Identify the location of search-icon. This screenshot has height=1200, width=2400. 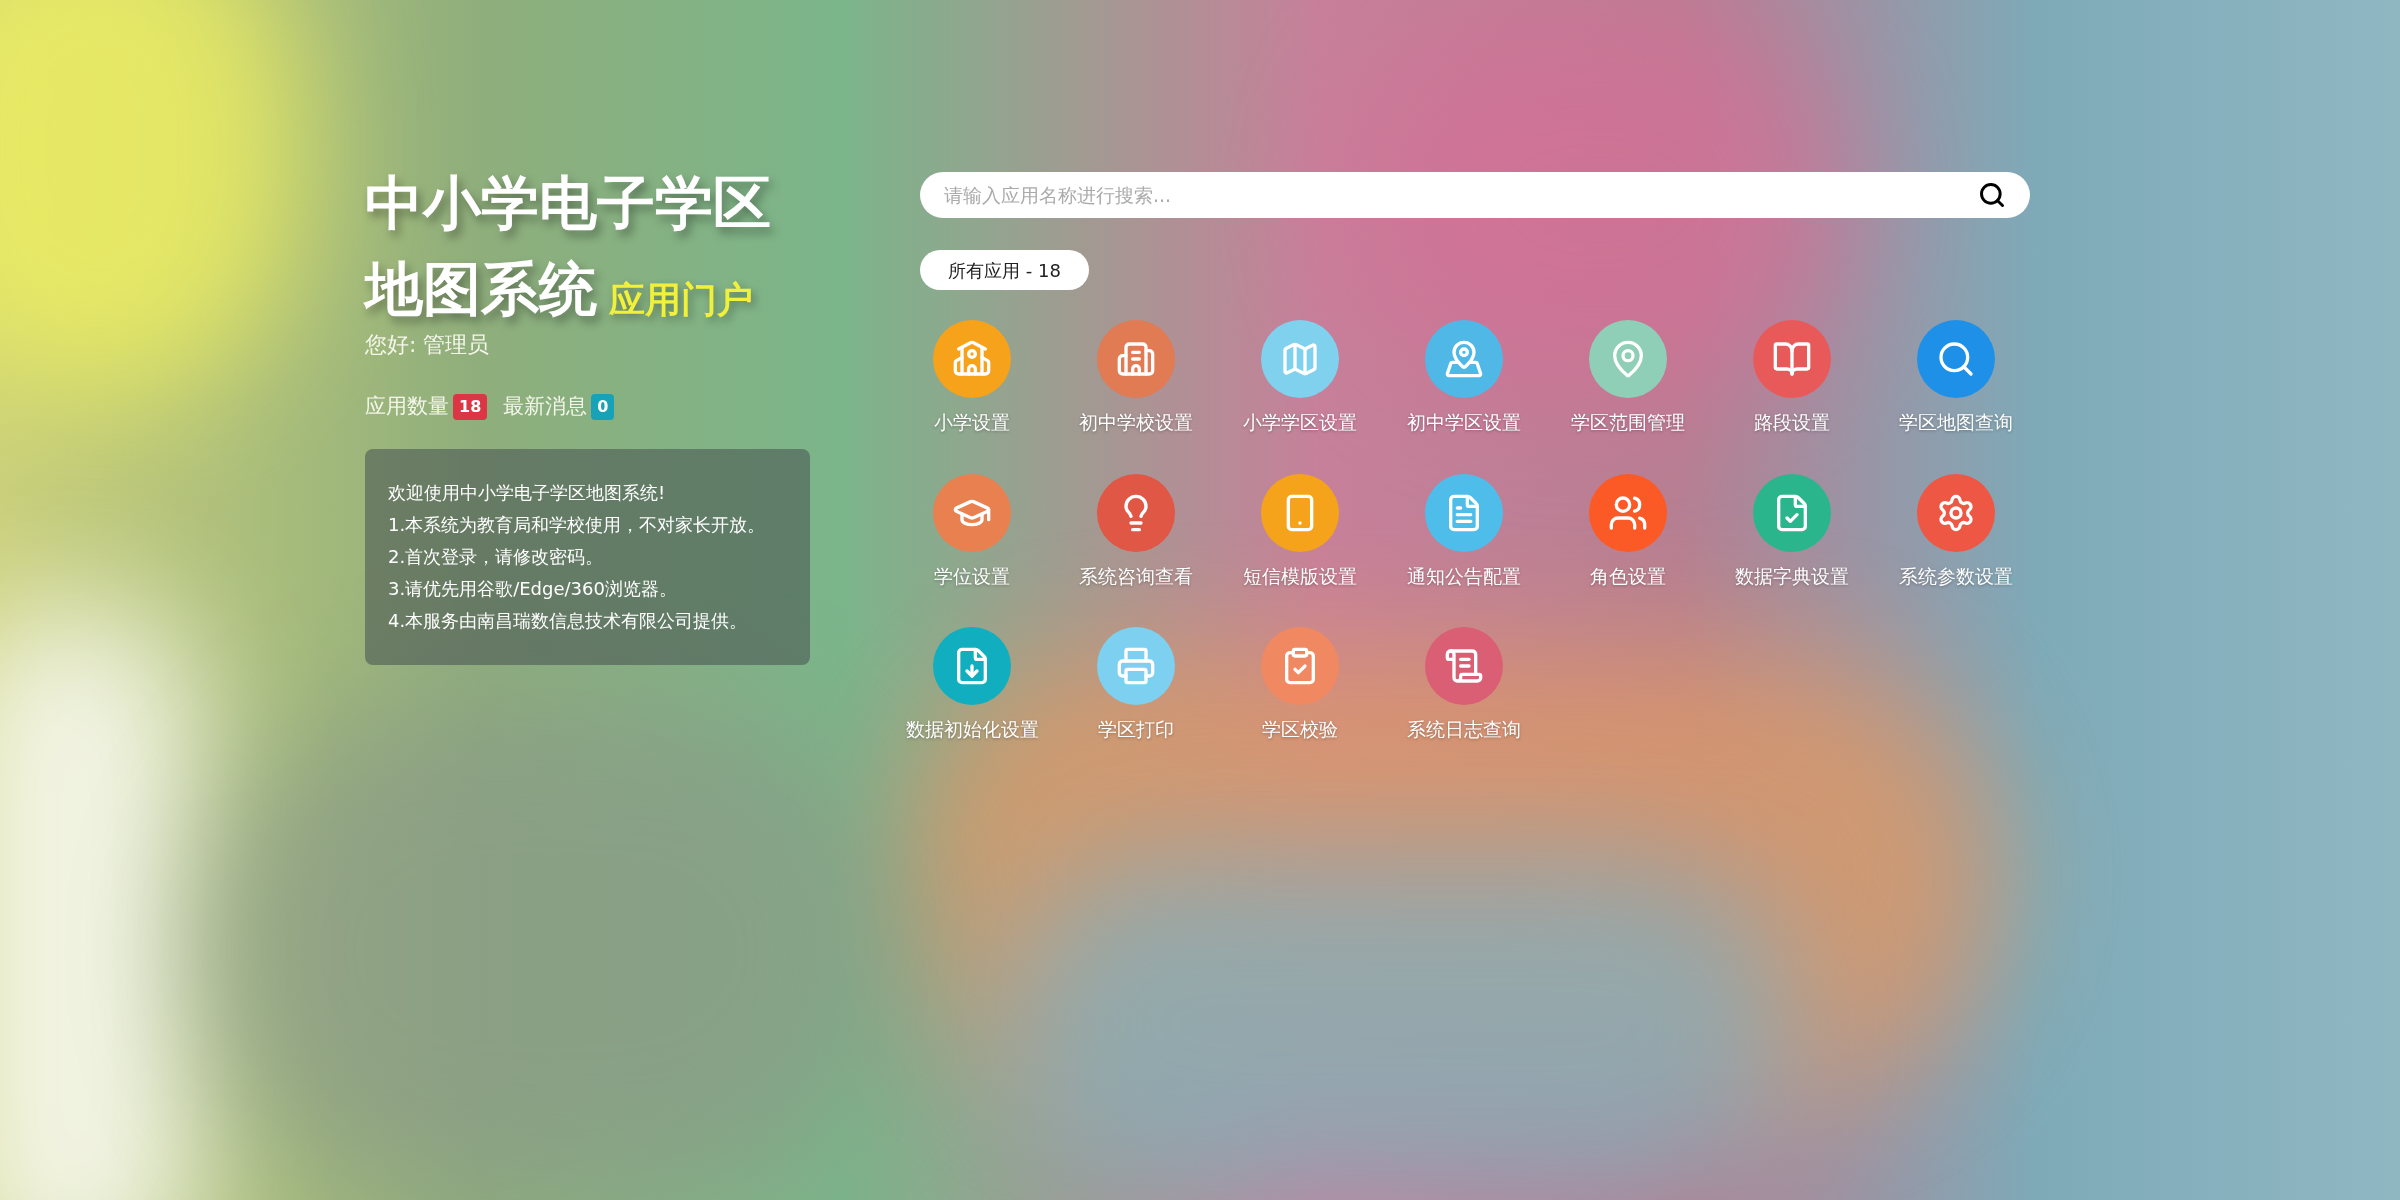
(1992, 195).